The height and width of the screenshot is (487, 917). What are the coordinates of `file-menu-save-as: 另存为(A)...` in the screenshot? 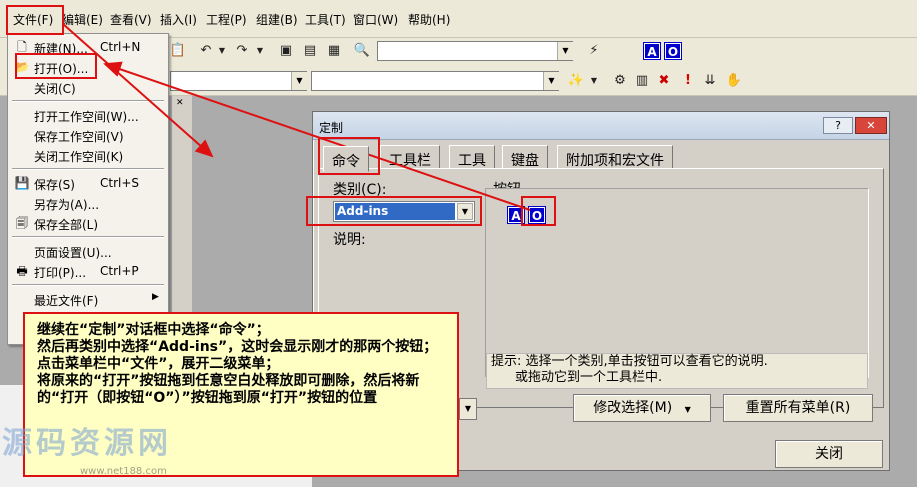 It's located at (66, 204).